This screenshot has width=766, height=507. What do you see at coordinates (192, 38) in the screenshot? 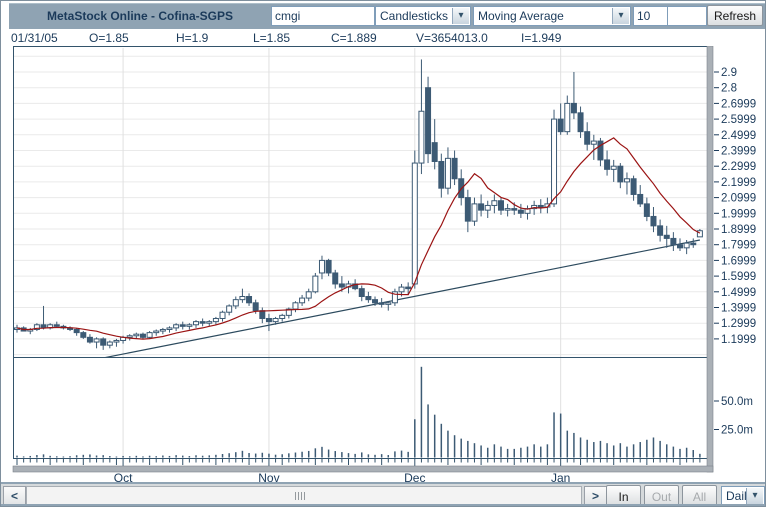
I see `status-high: H=1.9` at bounding box center [192, 38].